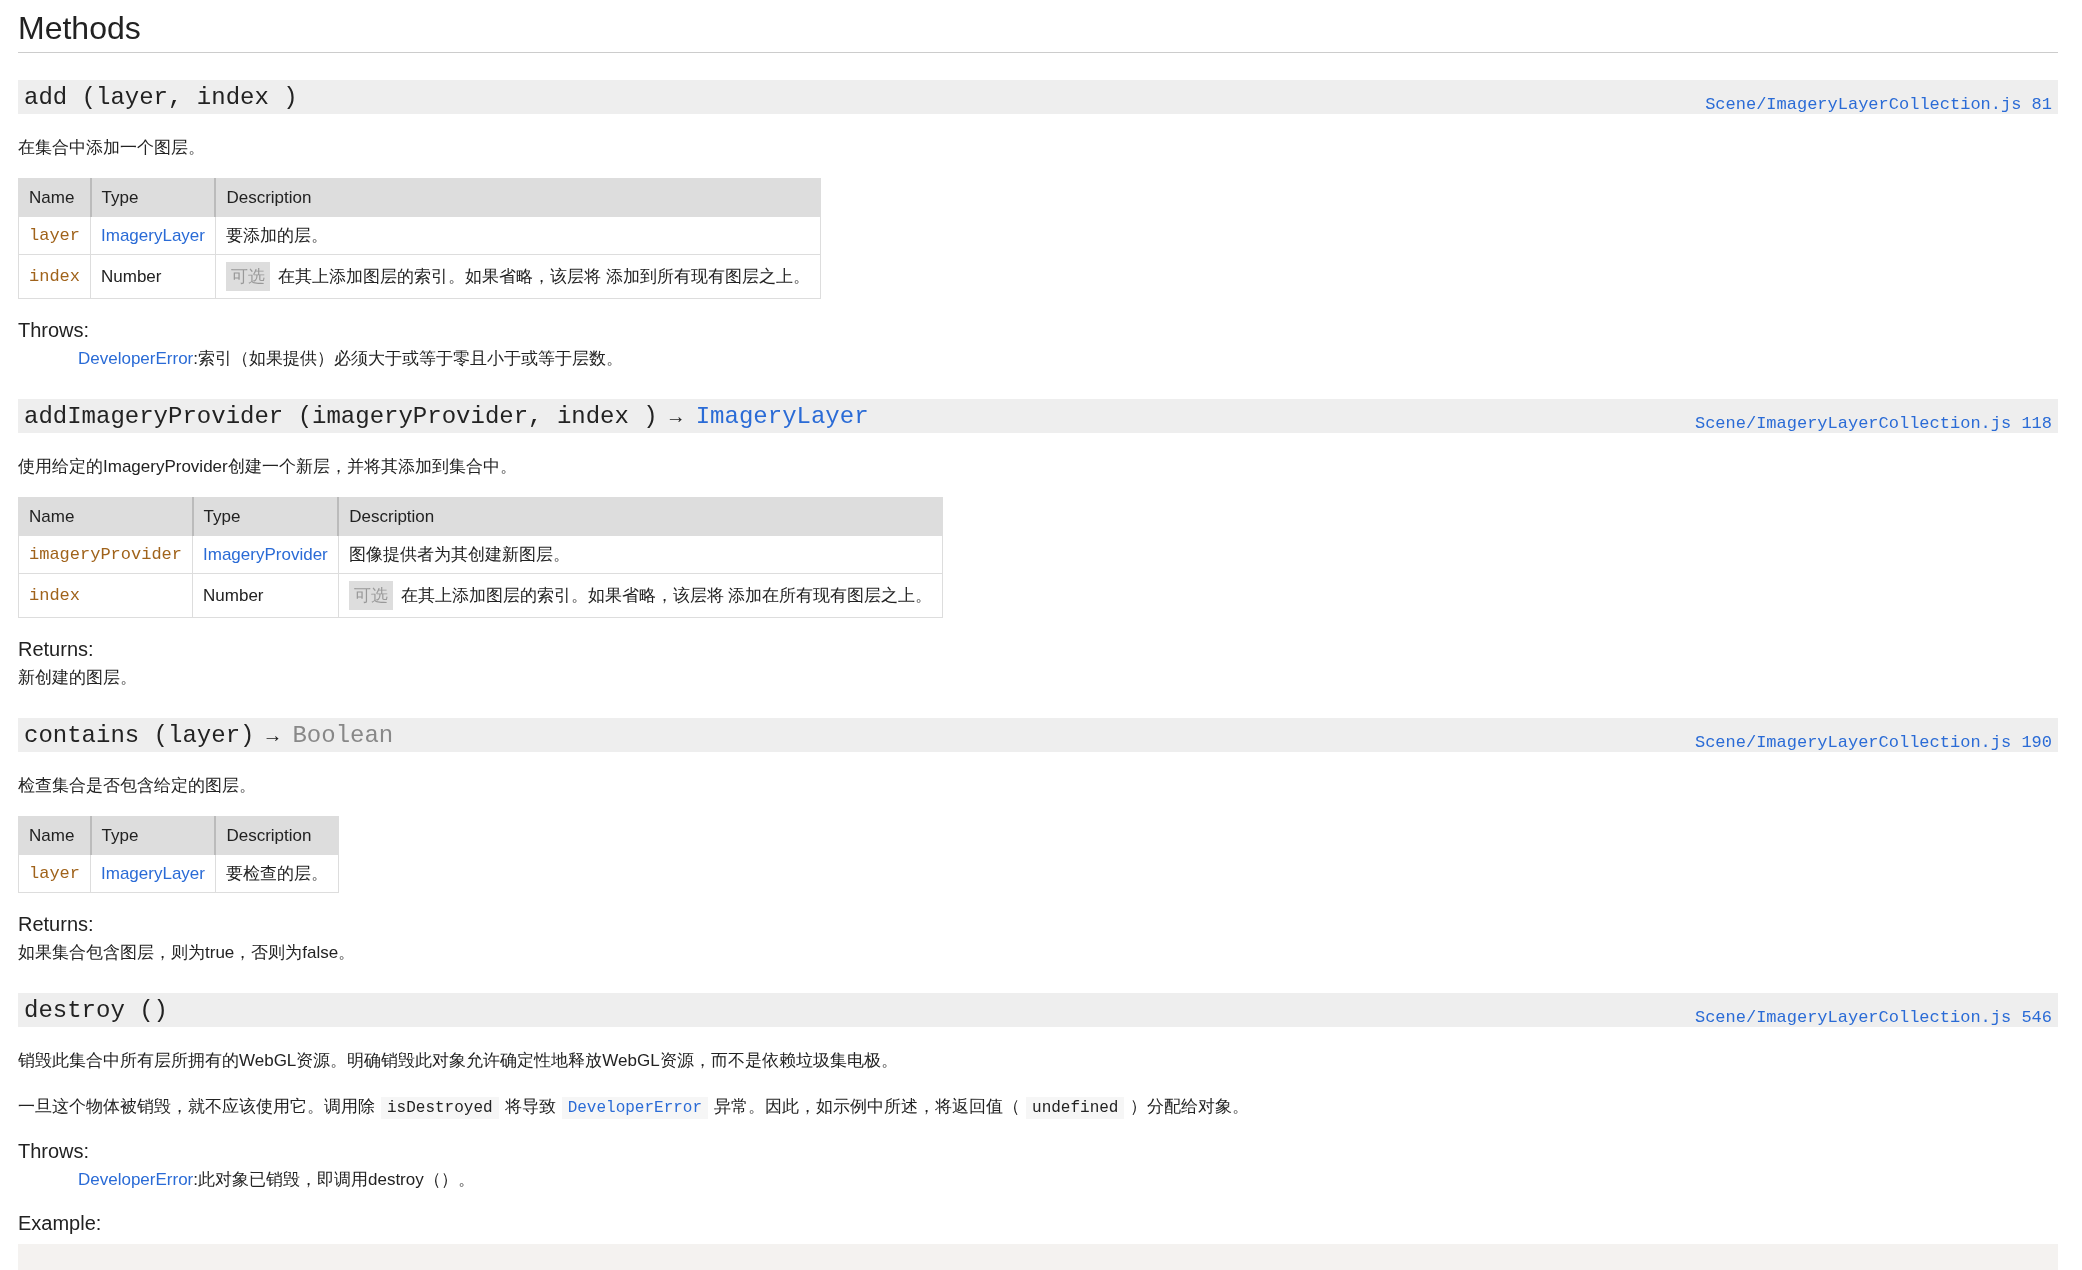  I want to click on description-text: 销毁此集合中所有层所拥有的WebGL资源。明确销毁此对象允许确定性地释放WebGL资源，而不是依赖垃圾集电极。, so click(458, 1061).